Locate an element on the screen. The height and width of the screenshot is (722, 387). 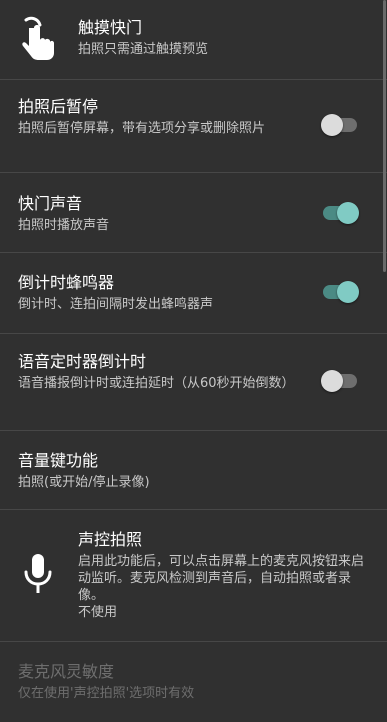
setting-summary: 倒计时、连拍间隔时发出蜂鸣器声 is located at coordinates (116, 304).